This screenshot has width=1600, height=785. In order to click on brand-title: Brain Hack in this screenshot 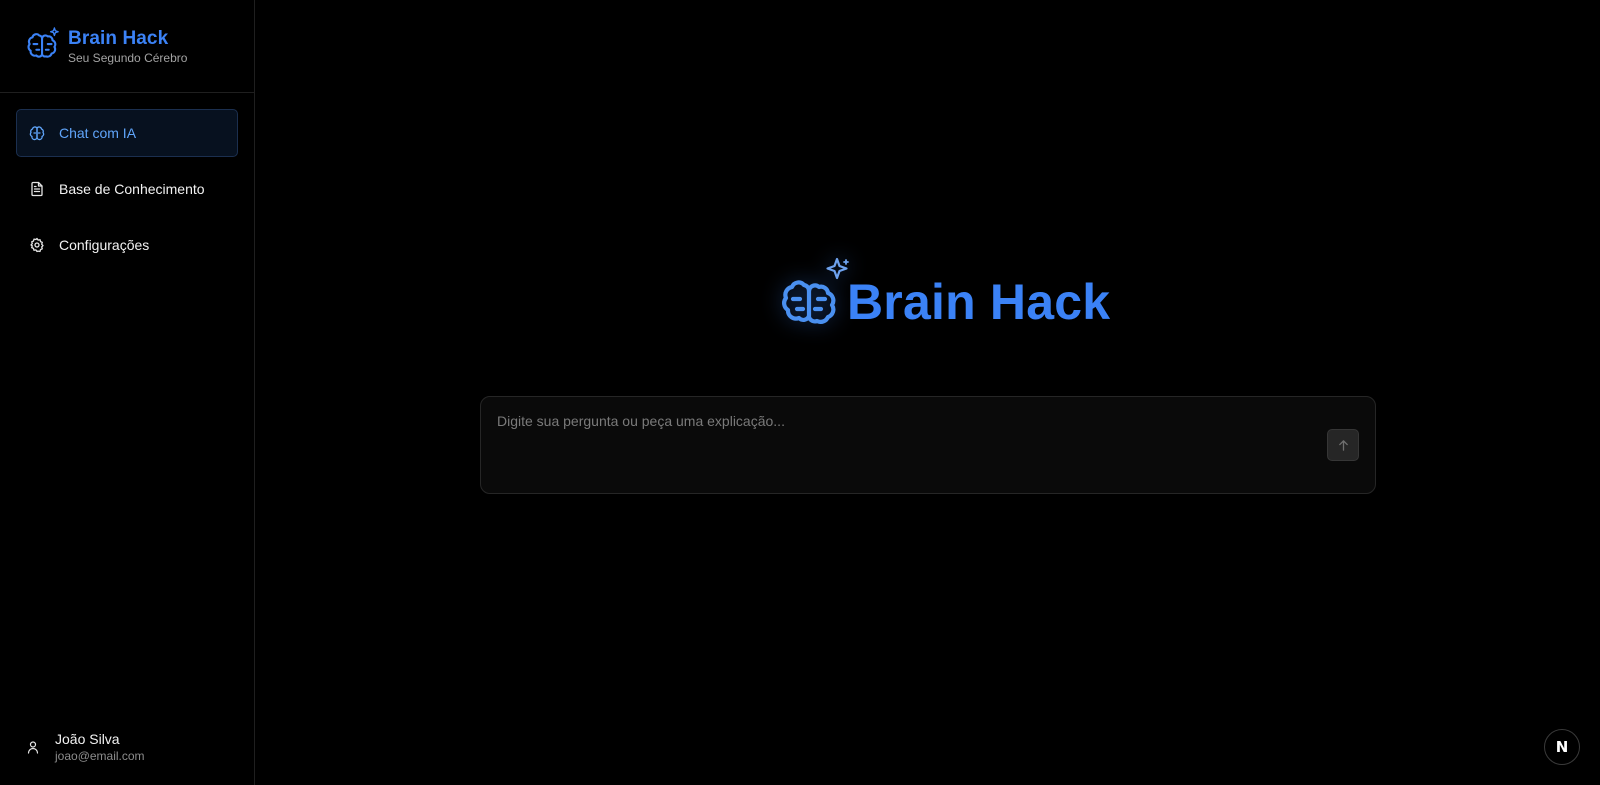, I will do `click(118, 38)`.